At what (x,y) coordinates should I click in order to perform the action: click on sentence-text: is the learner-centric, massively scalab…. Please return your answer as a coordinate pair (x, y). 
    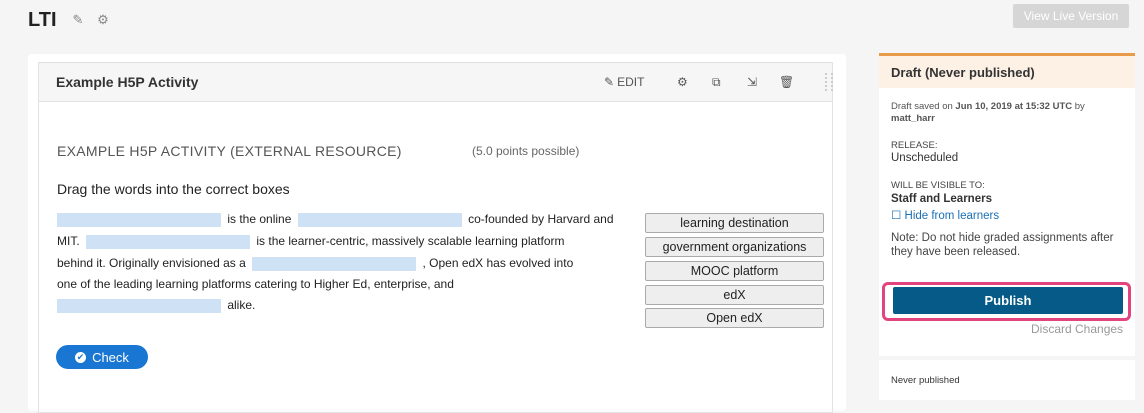
    Looking at the image, I should click on (410, 241).